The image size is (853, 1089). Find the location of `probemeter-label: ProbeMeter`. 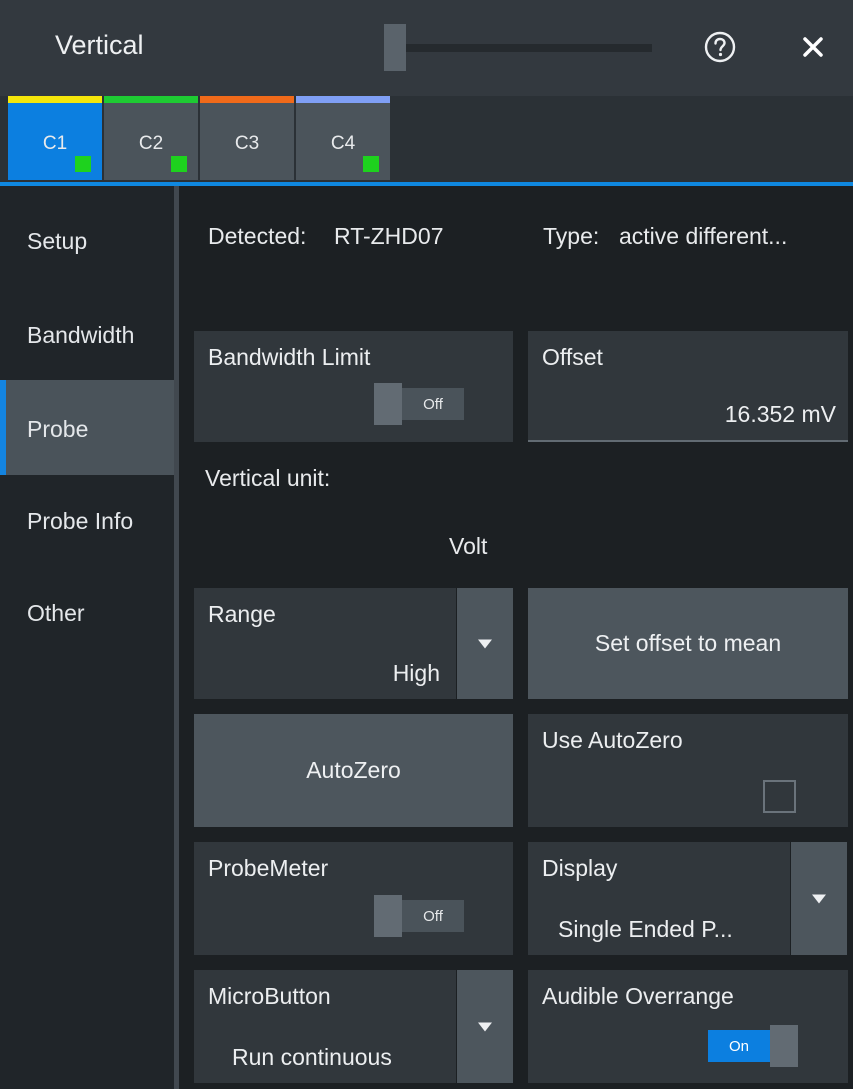

probemeter-label: ProbeMeter is located at coordinates (268, 868).